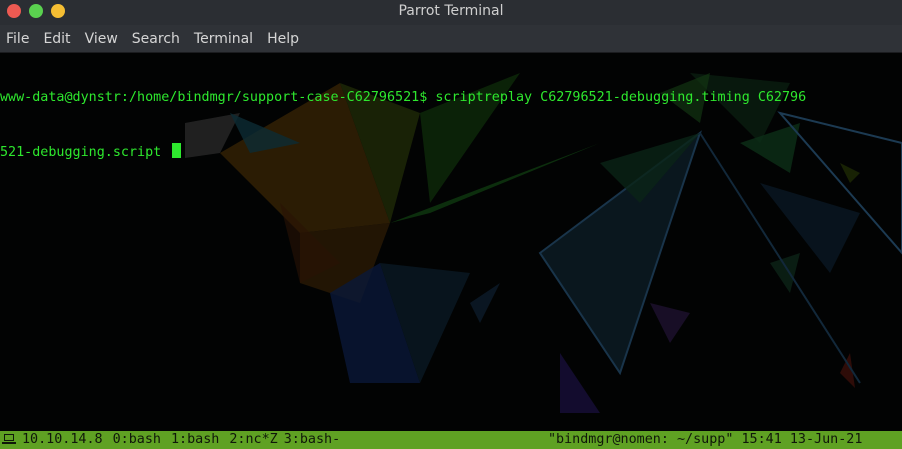 The height and width of the screenshot is (449, 902). I want to click on status-host: 10.10.14.8, so click(62, 439).